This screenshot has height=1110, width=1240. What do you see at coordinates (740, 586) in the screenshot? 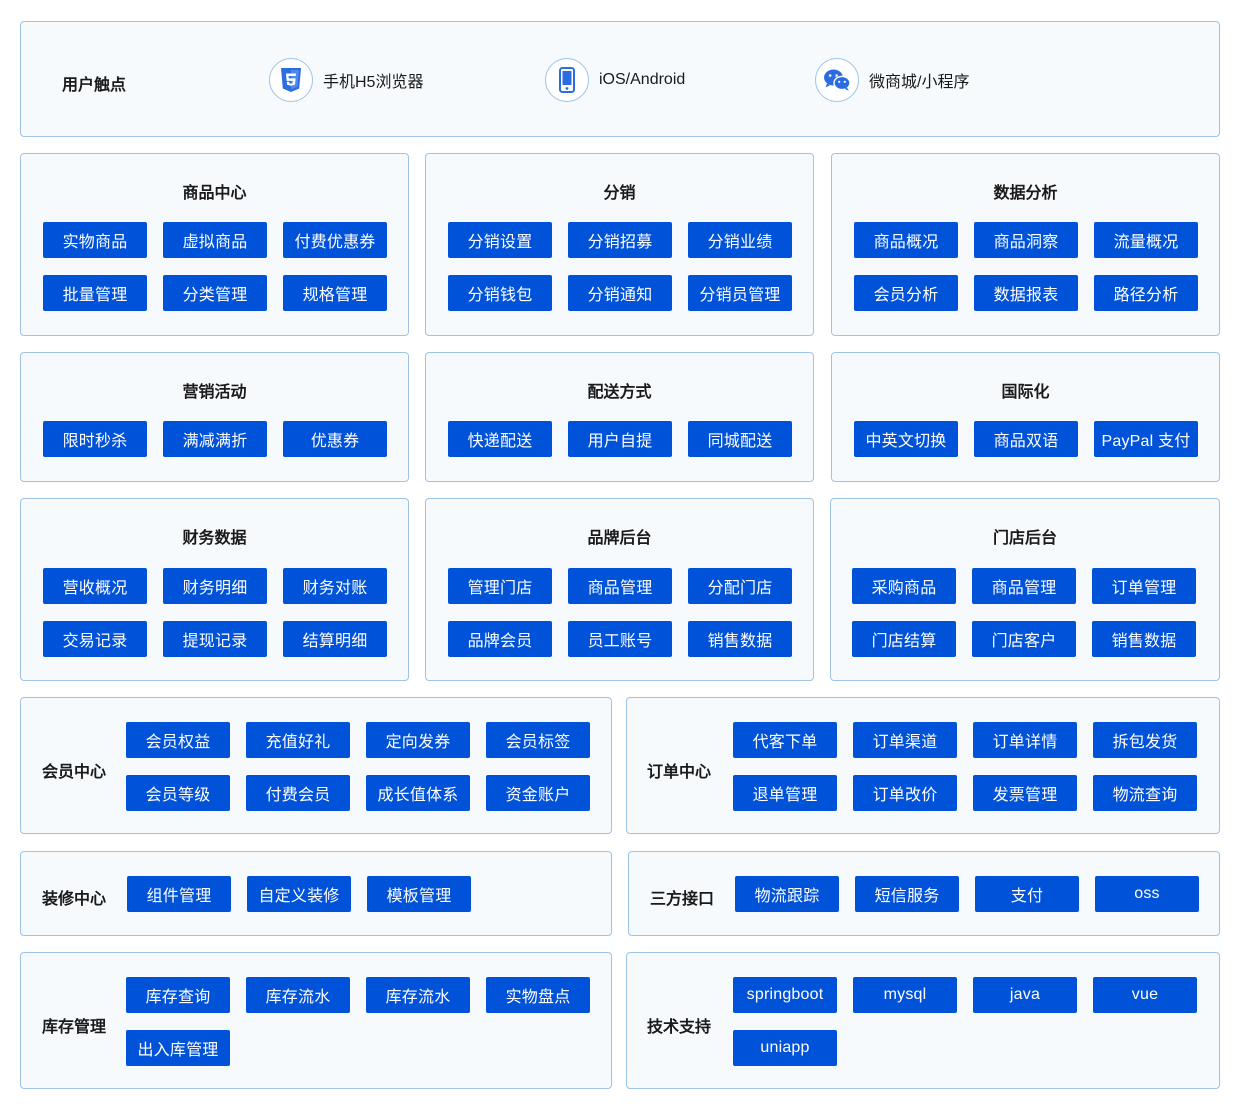
I see `module-item: 分配门店` at bounding box center [740, 586].